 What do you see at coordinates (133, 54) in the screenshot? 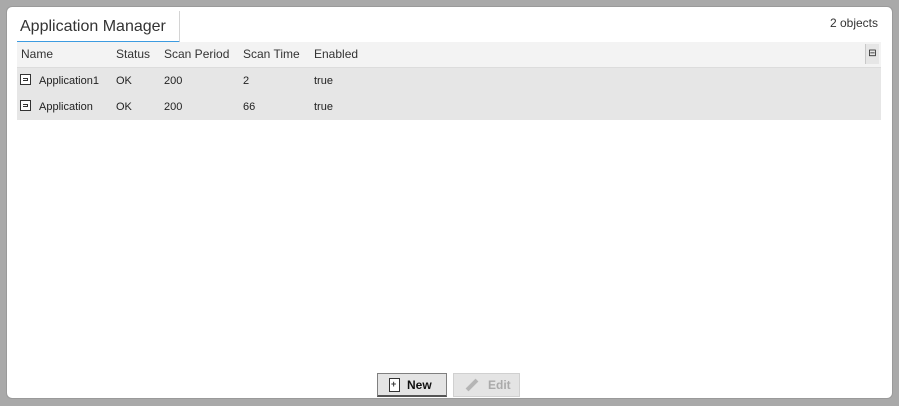
I see `column-header-status: Status` at bounding box center [133, 54].